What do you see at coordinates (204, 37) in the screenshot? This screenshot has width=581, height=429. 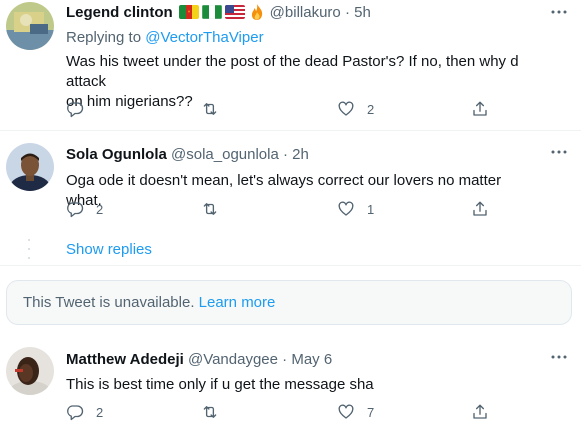 I see `replying-to-handle-link: @VectorThaViper` at bounding box center [204, 37].